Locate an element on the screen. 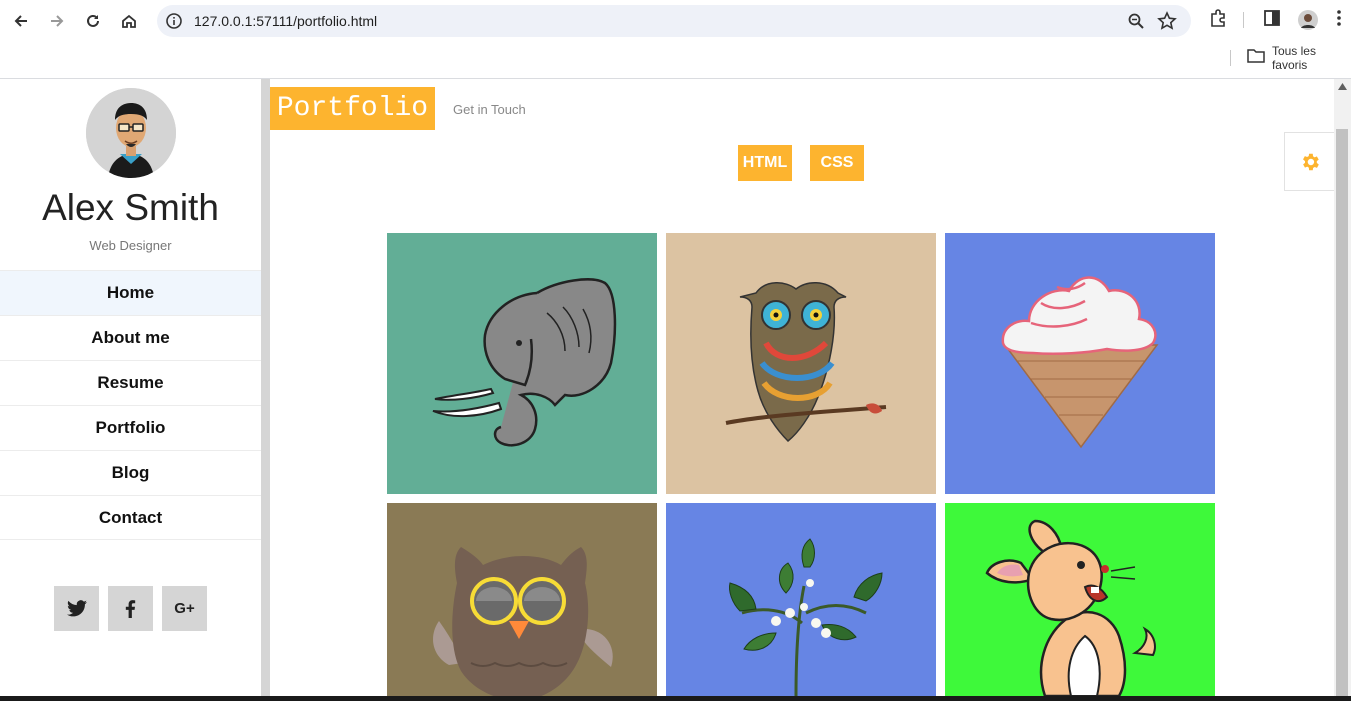 Image resolution: width=1351 pixels, height=701 pixels. menu-dots-icon is located at coordinates (1339, 20).